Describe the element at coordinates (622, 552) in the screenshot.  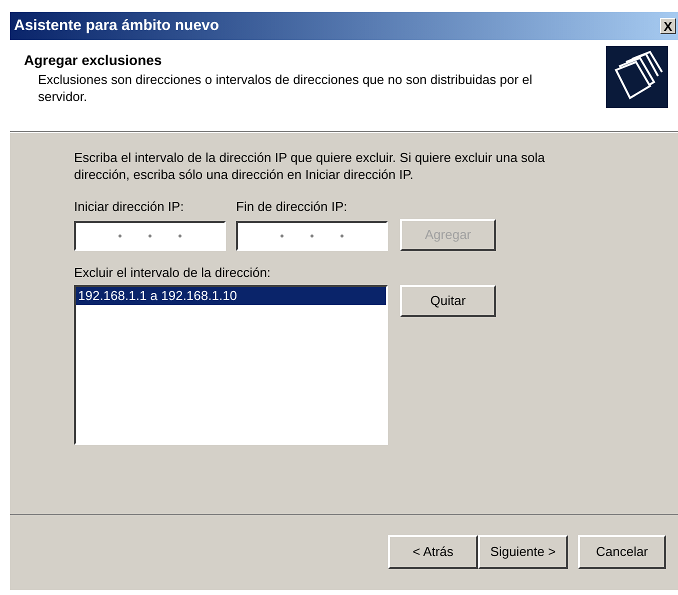
I see `wizard-button: Cancelar` at that location.